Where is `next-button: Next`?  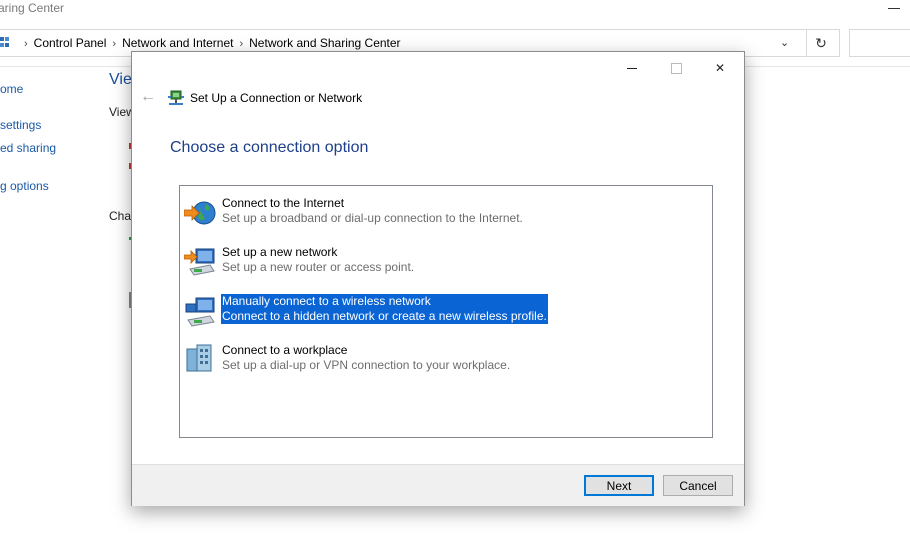 next-button: Next is located at coordinates (619, 485).